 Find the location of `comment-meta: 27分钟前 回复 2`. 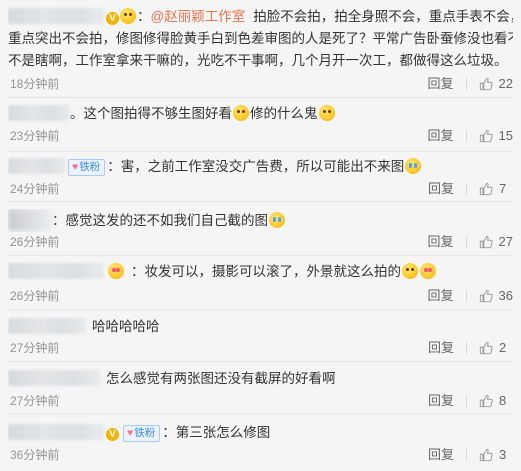

comment-meta: 27分钟前 回复 2 is located at coordinates (260, 348).